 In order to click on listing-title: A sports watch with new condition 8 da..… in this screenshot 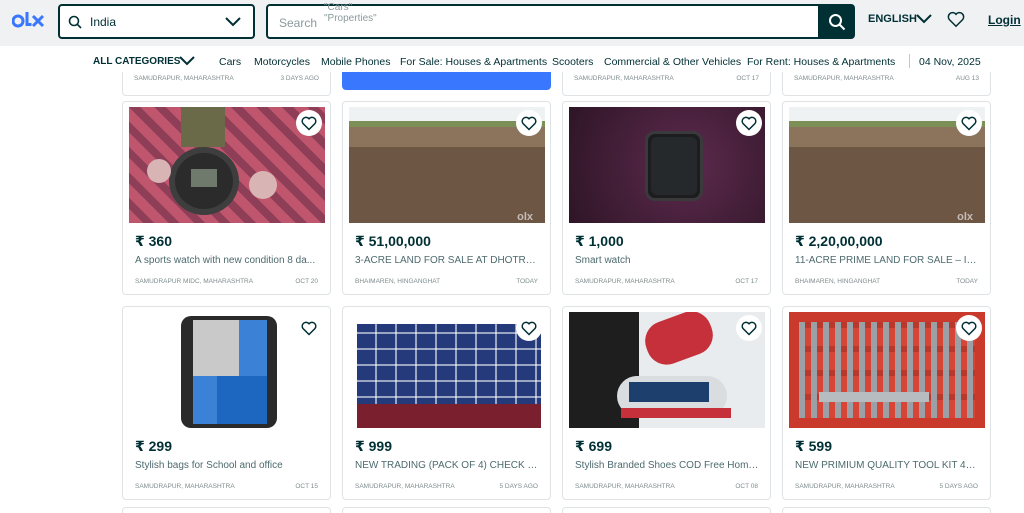, I will do `click(225, 260)`.